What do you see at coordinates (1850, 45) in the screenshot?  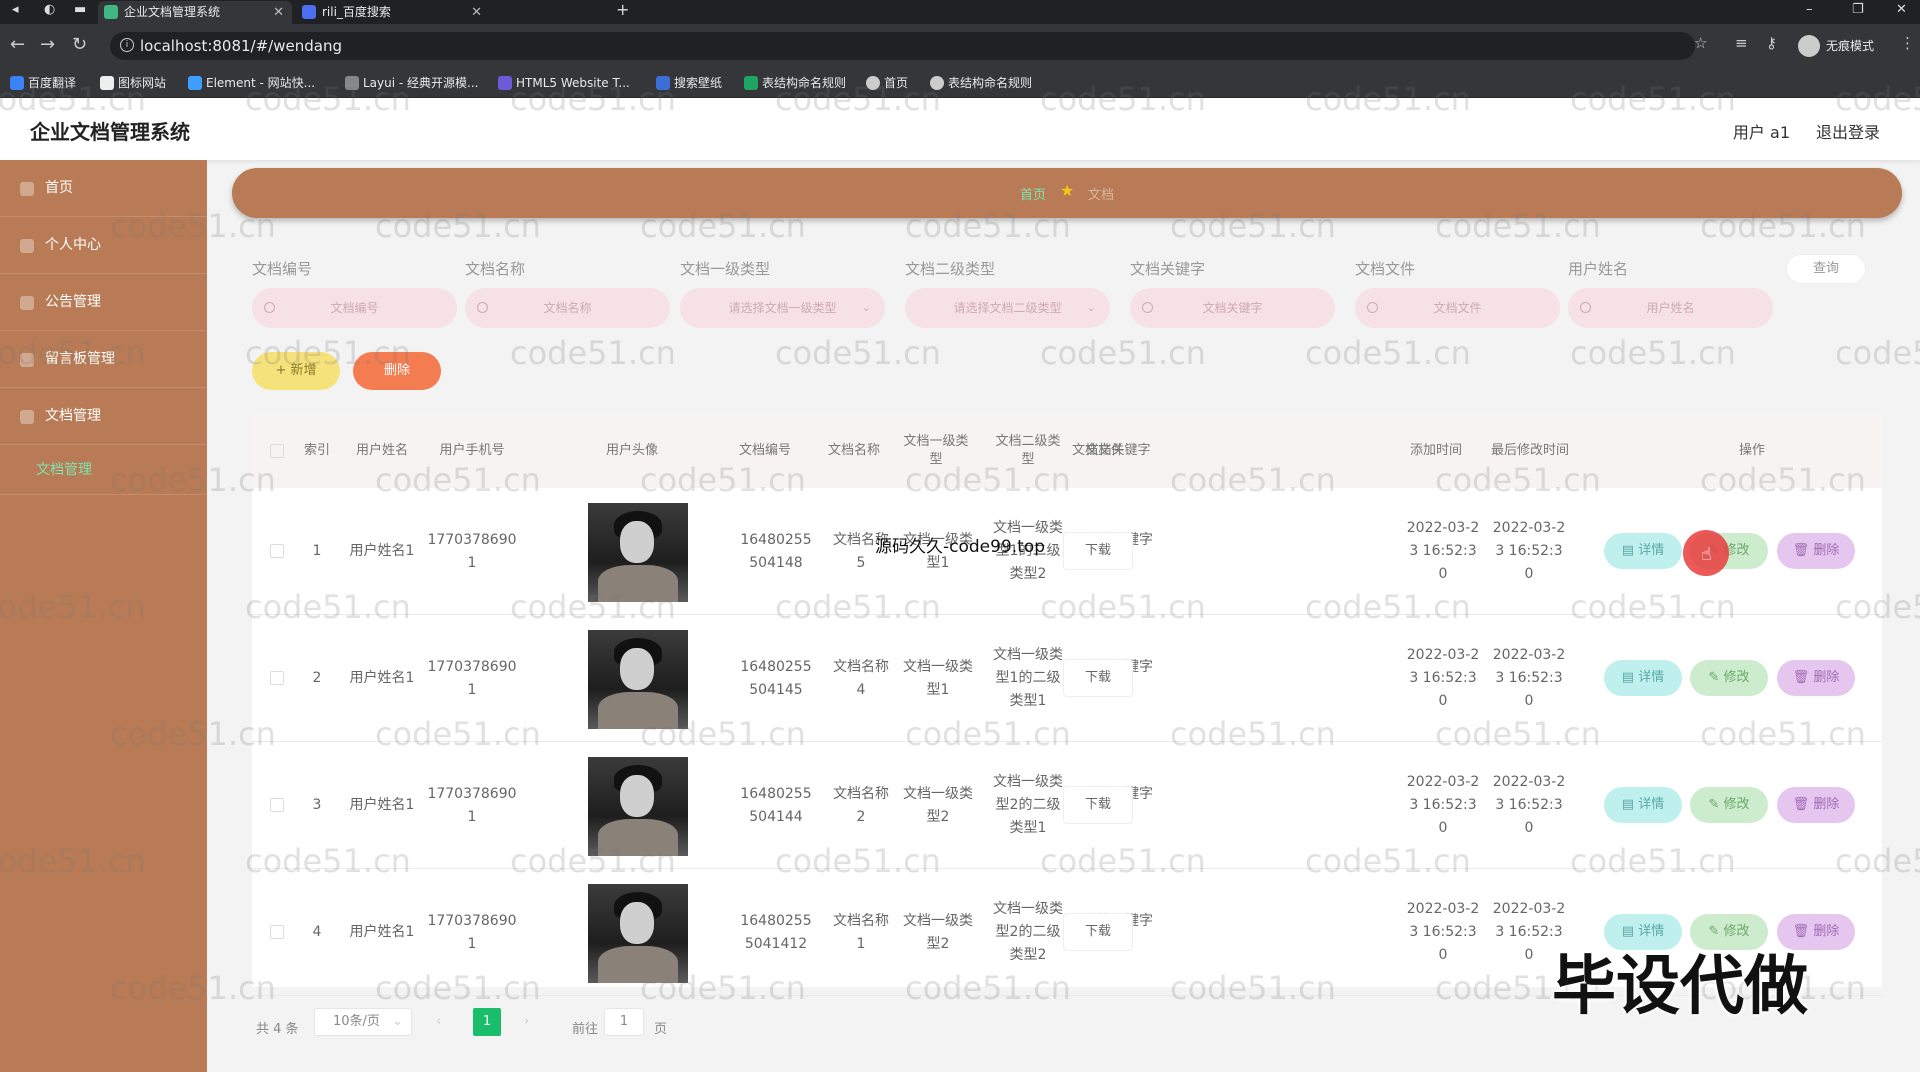 I see `profile-label: 无痕模式` at bounding box center [1850, 45].